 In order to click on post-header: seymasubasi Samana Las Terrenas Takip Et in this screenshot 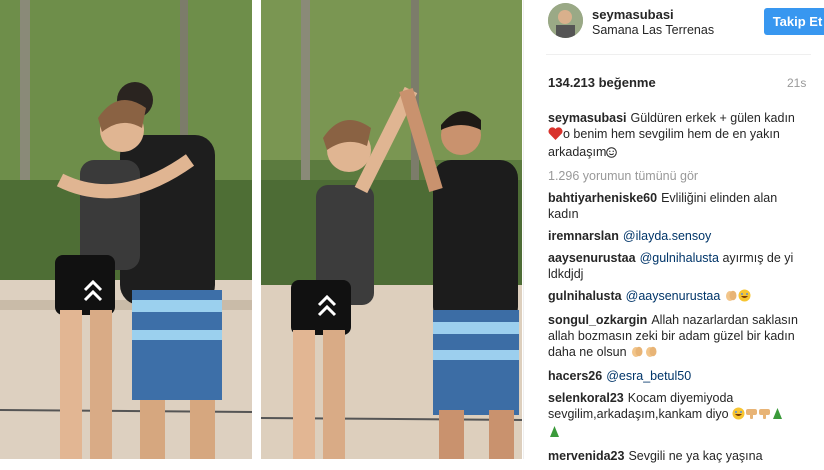, I will do `click(686, 21)`.